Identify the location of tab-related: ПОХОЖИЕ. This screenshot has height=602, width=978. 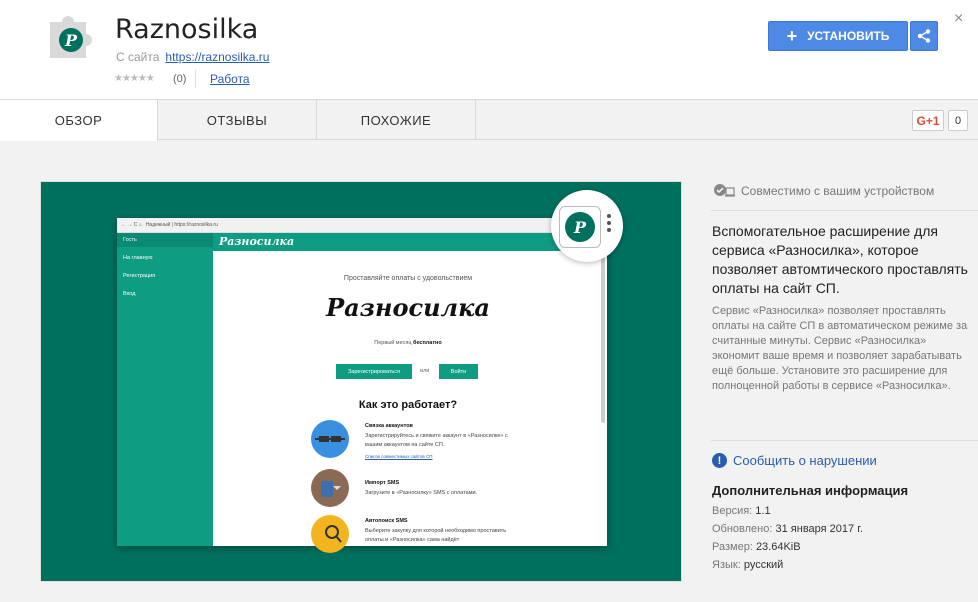
(396, 120).